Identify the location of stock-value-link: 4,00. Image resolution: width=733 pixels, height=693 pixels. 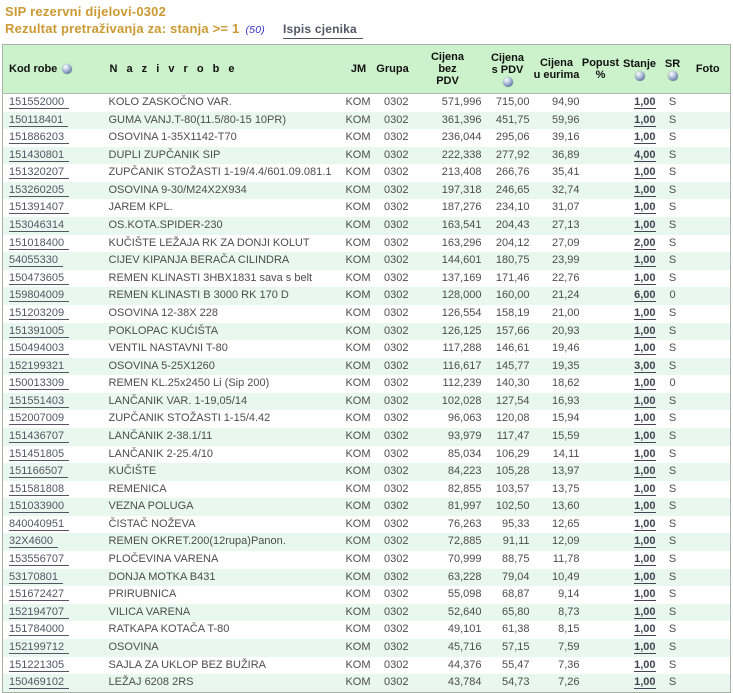
(645, 155).